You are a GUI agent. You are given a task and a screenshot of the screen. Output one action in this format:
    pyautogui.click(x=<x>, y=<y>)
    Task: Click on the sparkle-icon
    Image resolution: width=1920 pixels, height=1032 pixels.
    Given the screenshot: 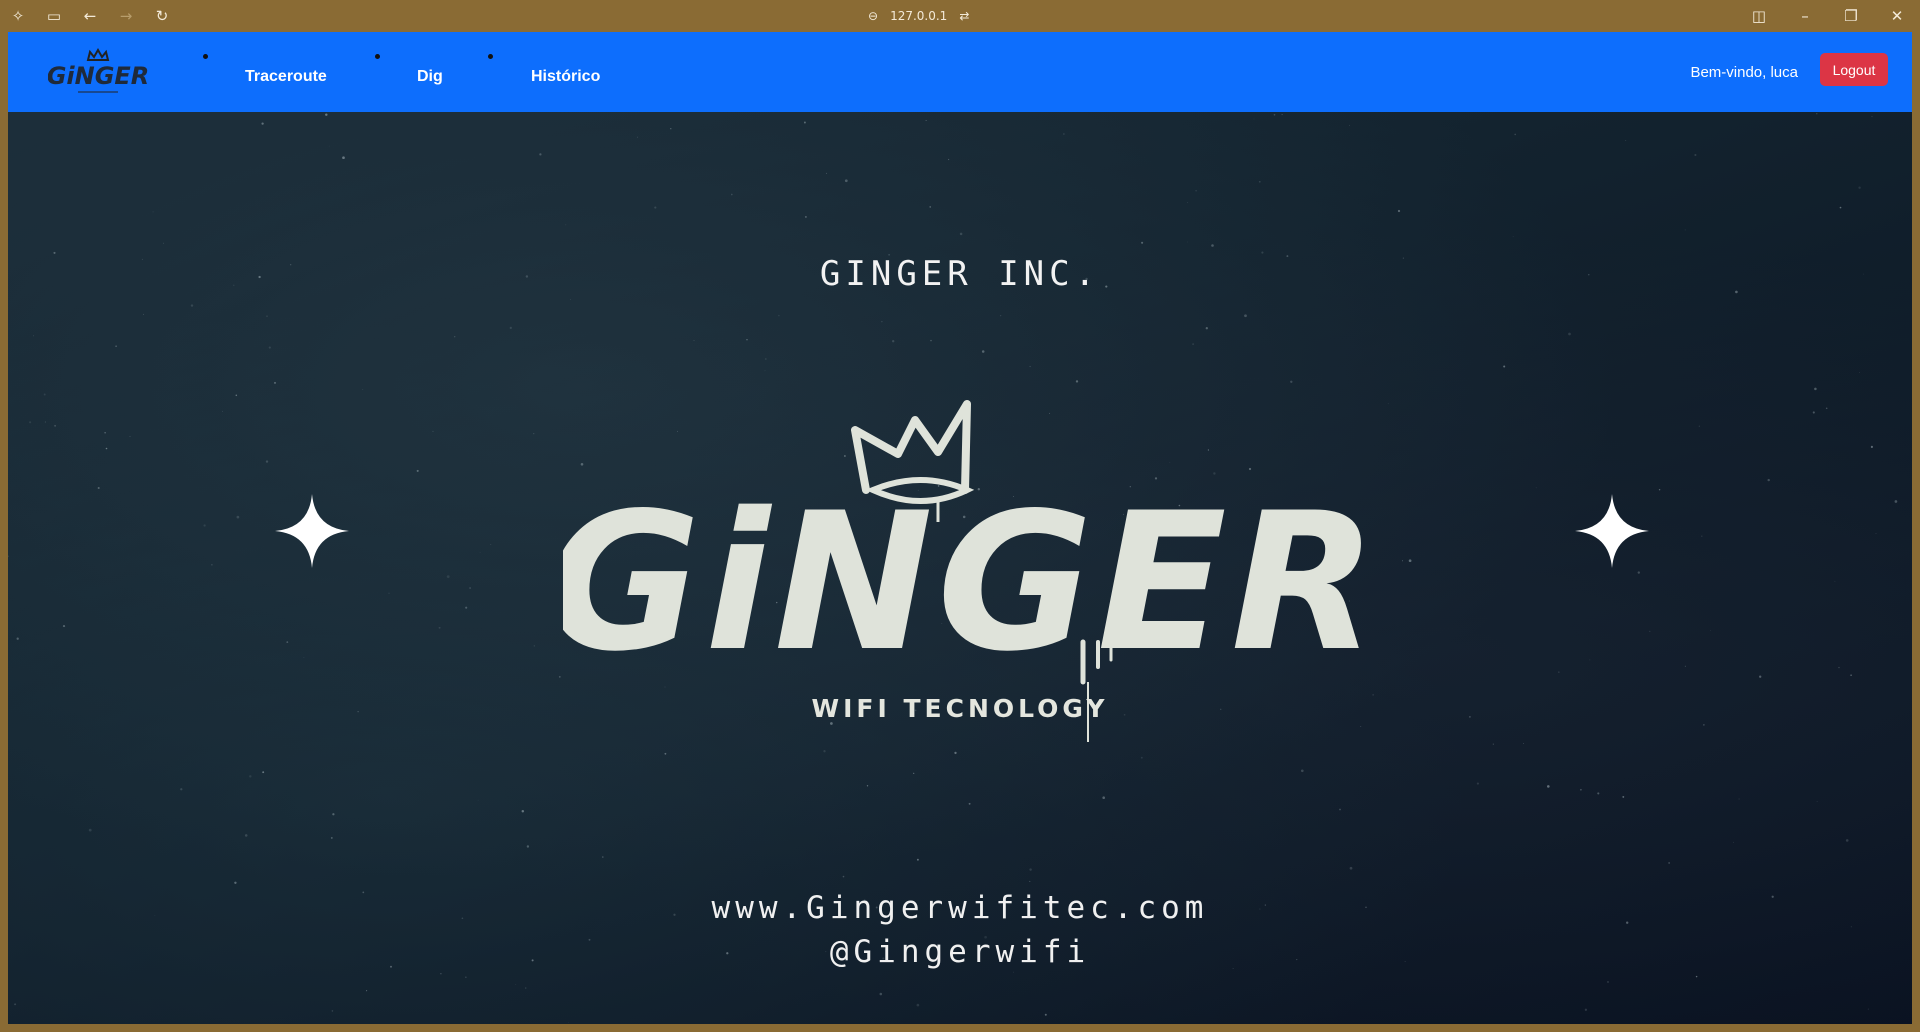 What is the action you would take?
    pyautogui.click(x=312, y=531)
    